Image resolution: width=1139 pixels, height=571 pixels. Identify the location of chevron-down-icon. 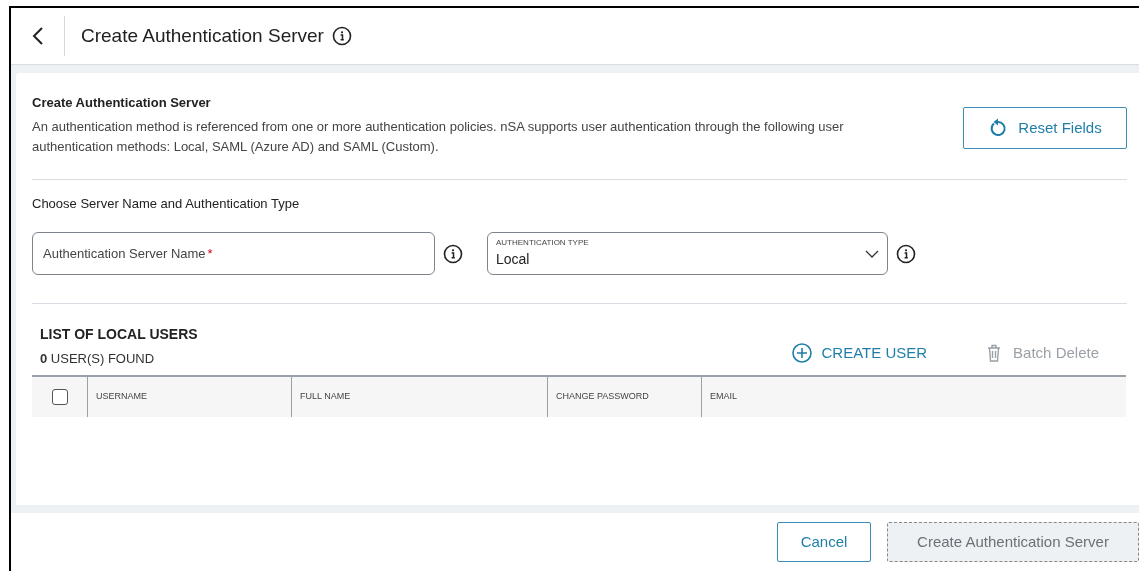
(872, 253).